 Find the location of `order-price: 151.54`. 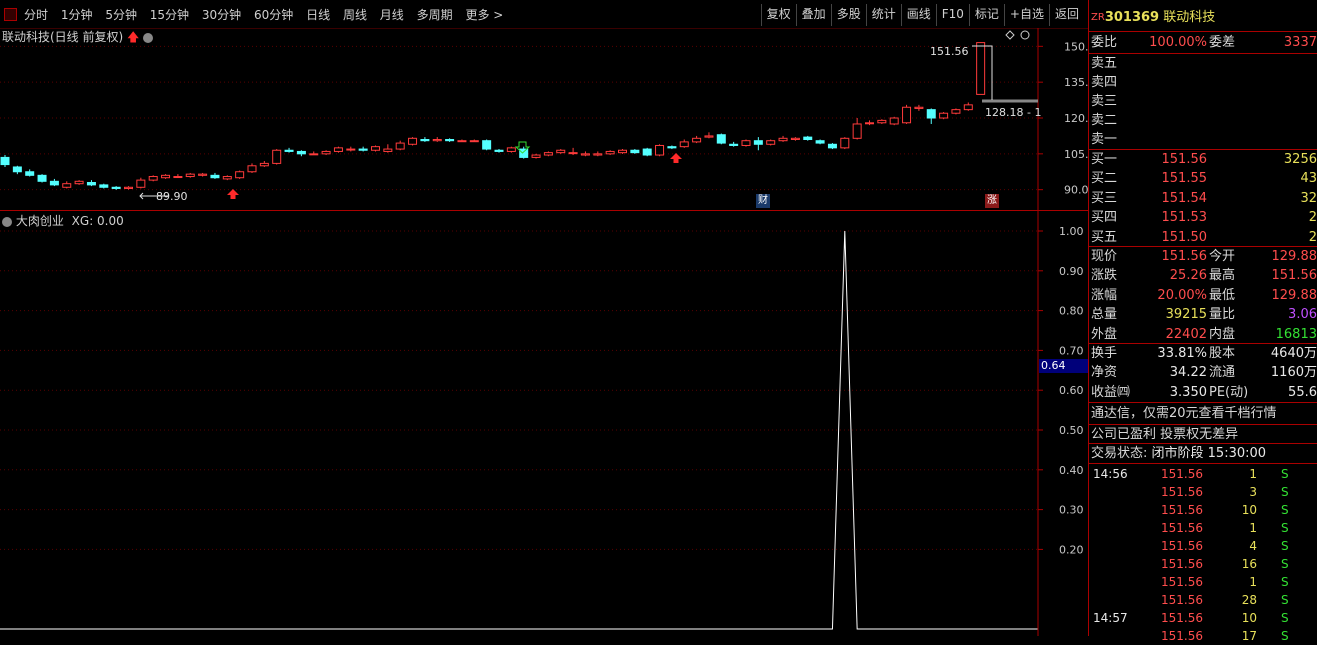

order-price: 151.54 is located at coordinates (1184, 198).